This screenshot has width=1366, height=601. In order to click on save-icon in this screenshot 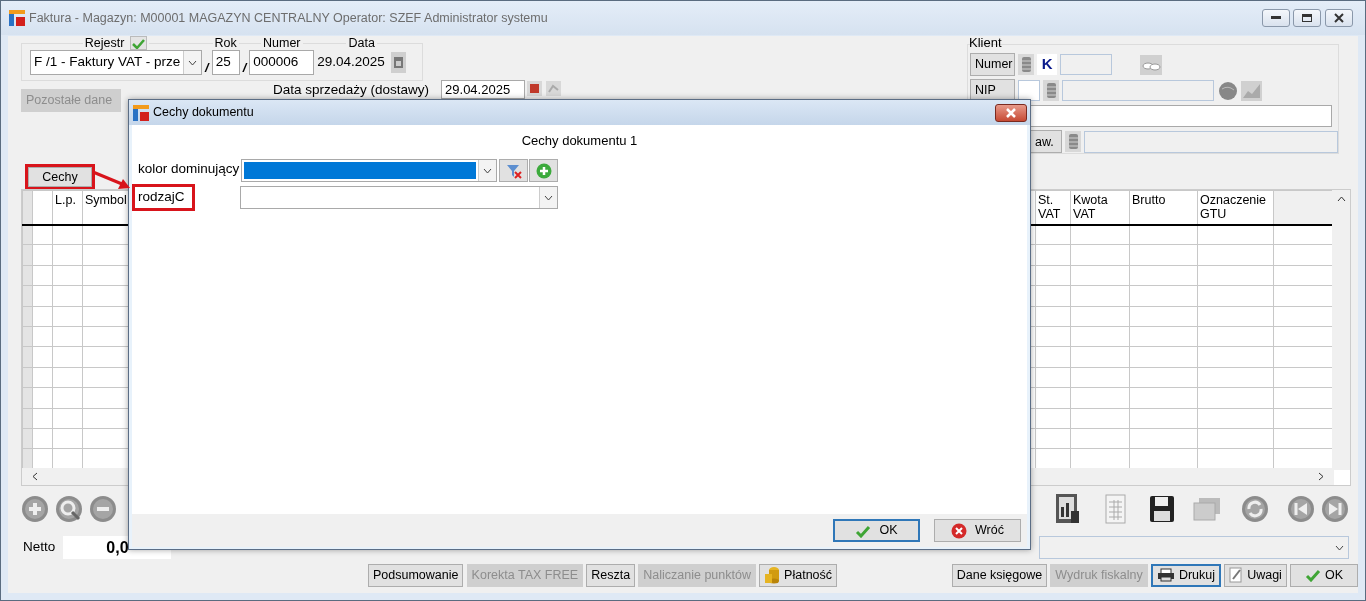, I will do `click(1162, 509)`.